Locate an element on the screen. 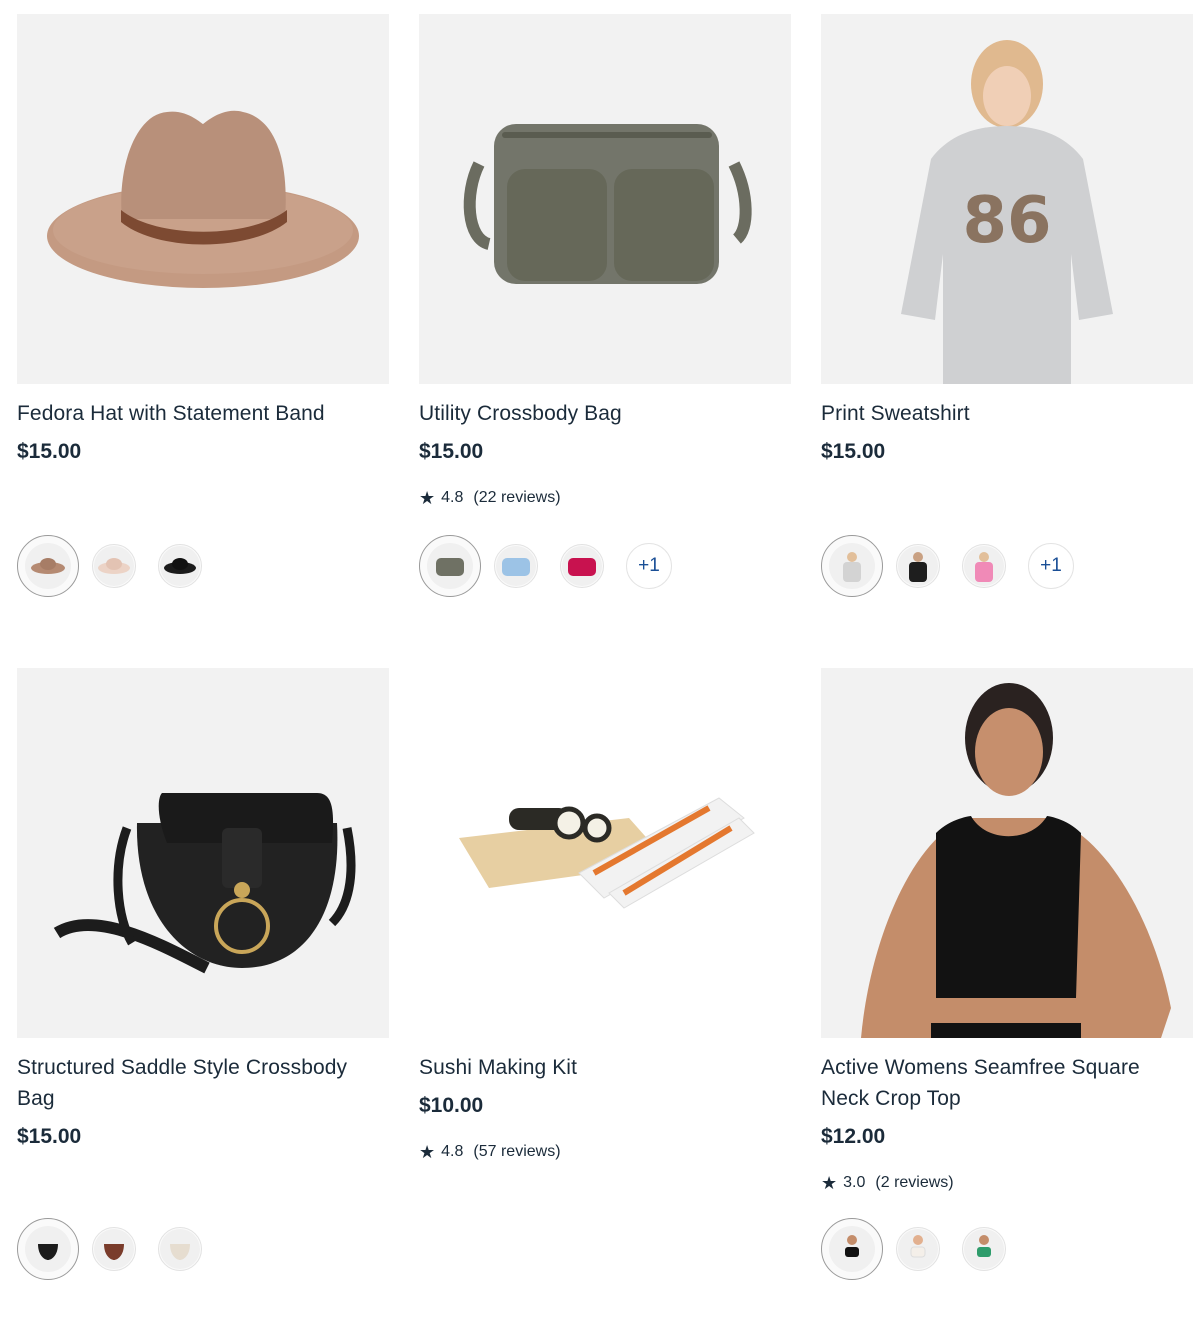 The image size is (1200, 1318). product-image-sweatshirt: 86 is located at coordinates (1007, 199).